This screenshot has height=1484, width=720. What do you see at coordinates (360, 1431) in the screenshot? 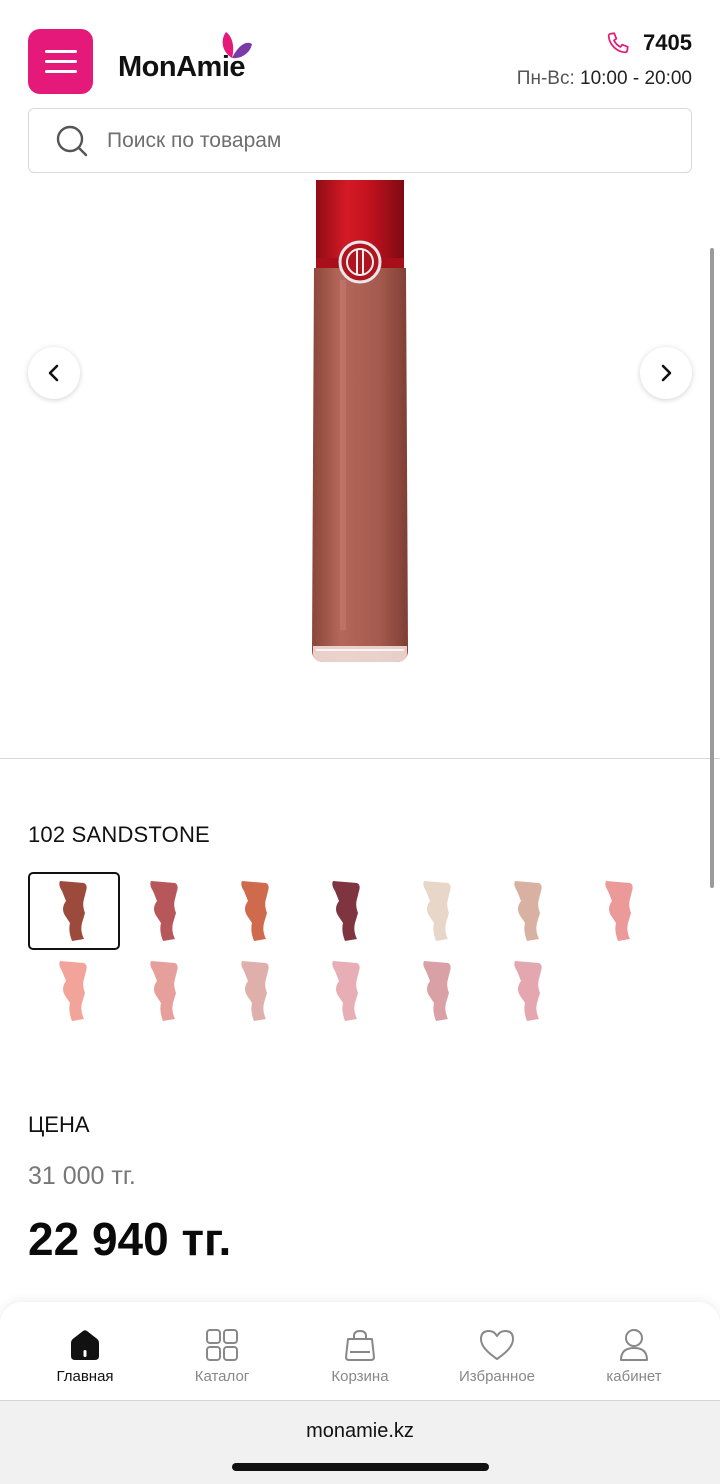
I see `url-bar: monamie.kz` at bounding box center [360, 1431].